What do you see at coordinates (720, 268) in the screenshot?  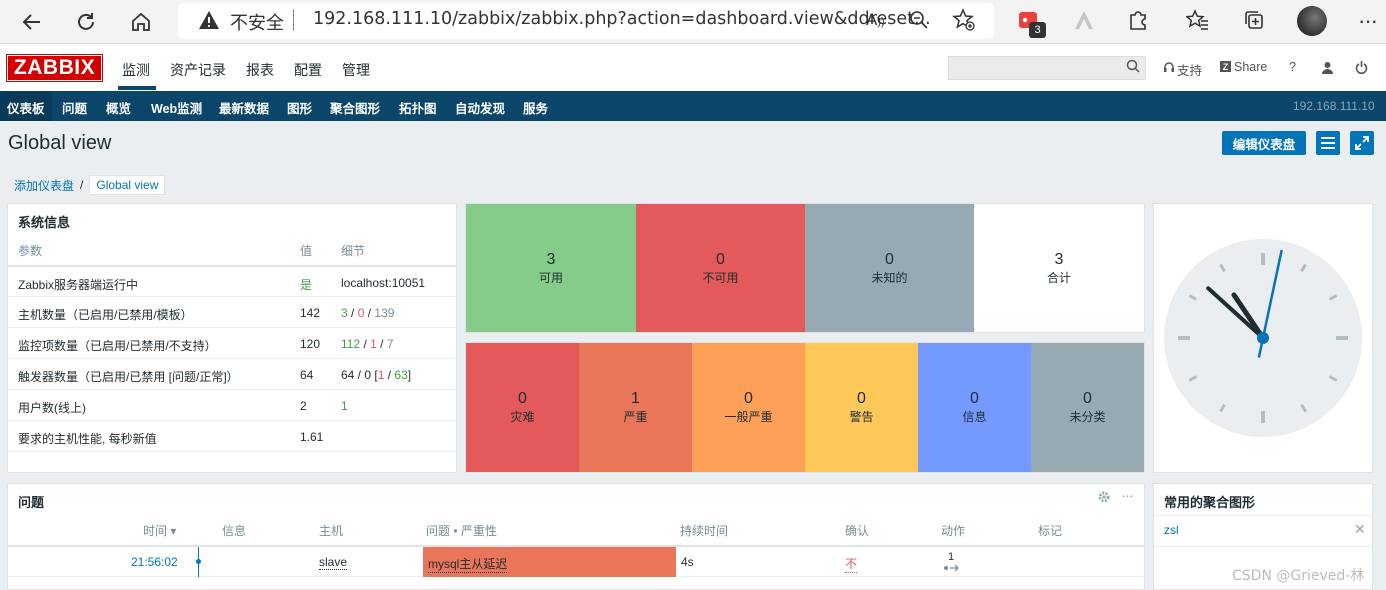 I see `host-unavailable-tile: 0 不可用` at bounding box center [720, 268].